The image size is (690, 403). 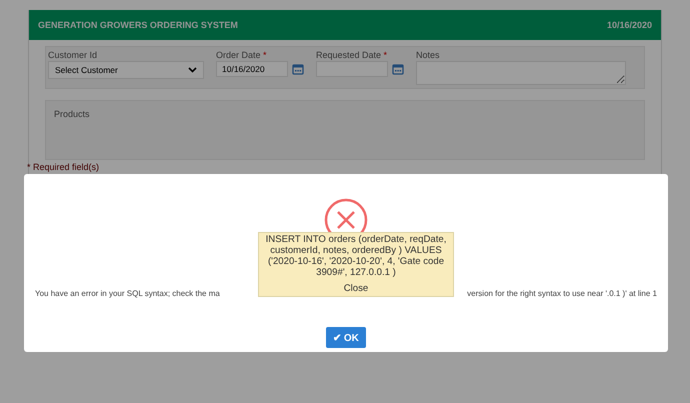 I want to click on order-date-field: 10/16/2020, so click(x=252, y=69).